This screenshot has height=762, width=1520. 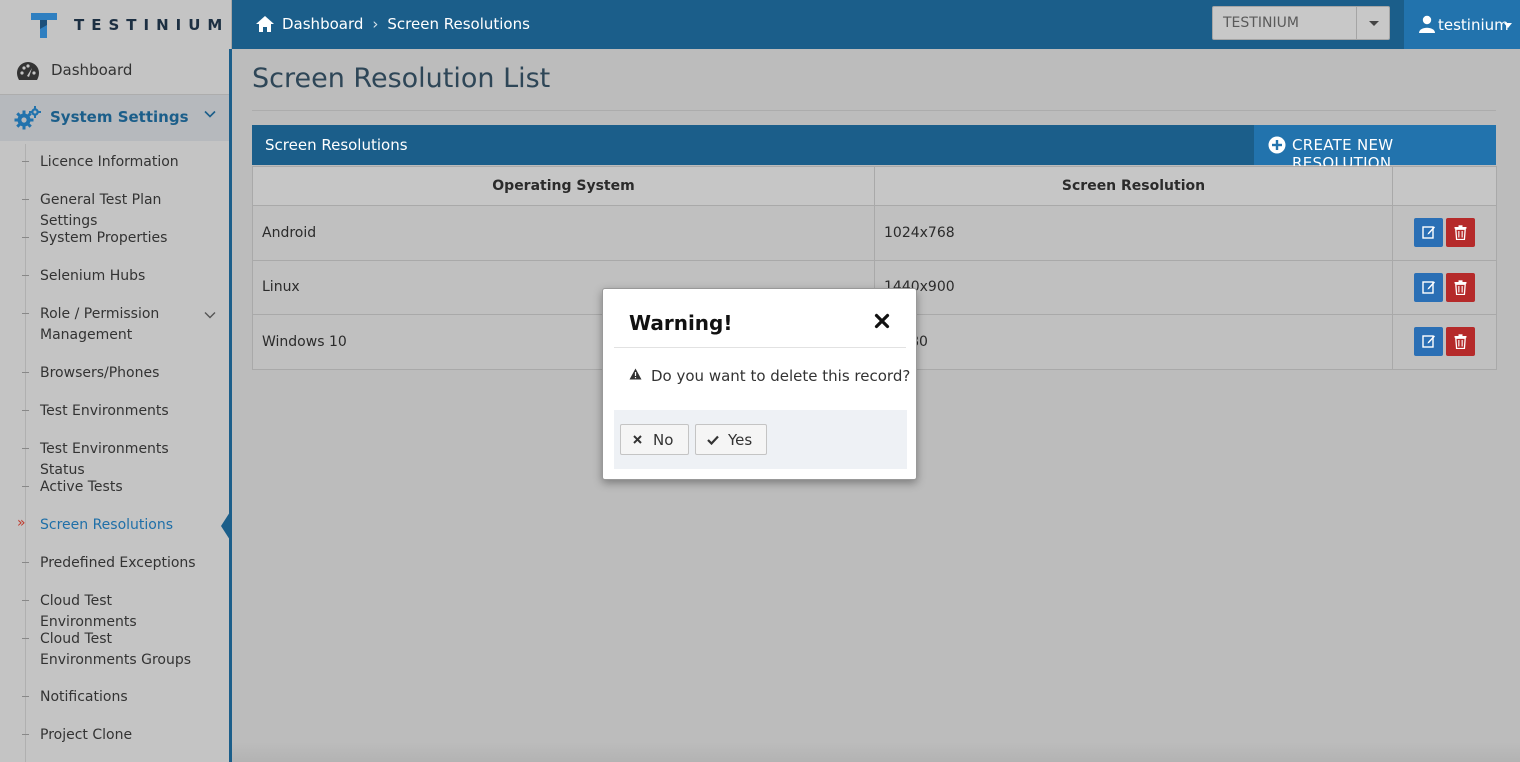 I want to click on sidebar-item-label: Test Environments Status, so click(x=104, y=459).